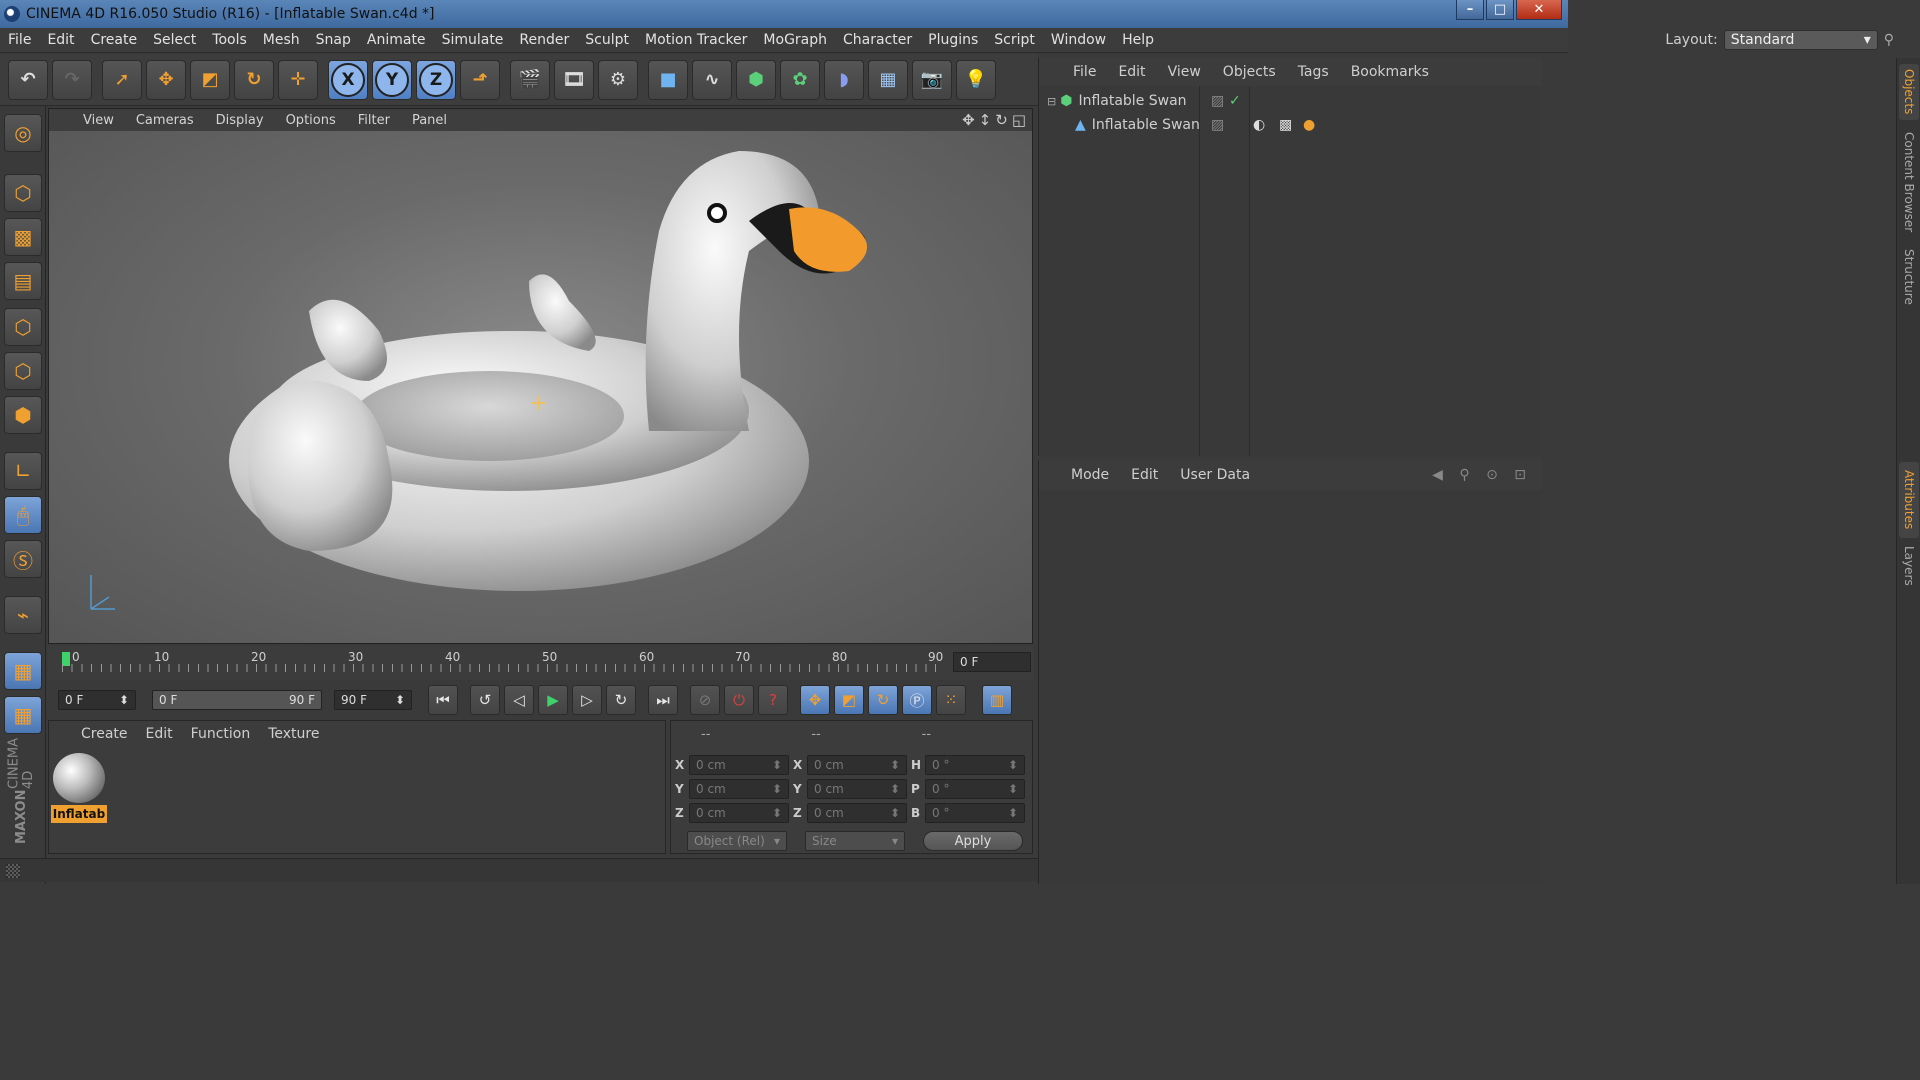 This screenshot has width=1920, height=1080. What do you see at coordinates (23, 715) in the screenshot?
I see `workplane-rotate-button: ▦` at bounding box center [23, 715].